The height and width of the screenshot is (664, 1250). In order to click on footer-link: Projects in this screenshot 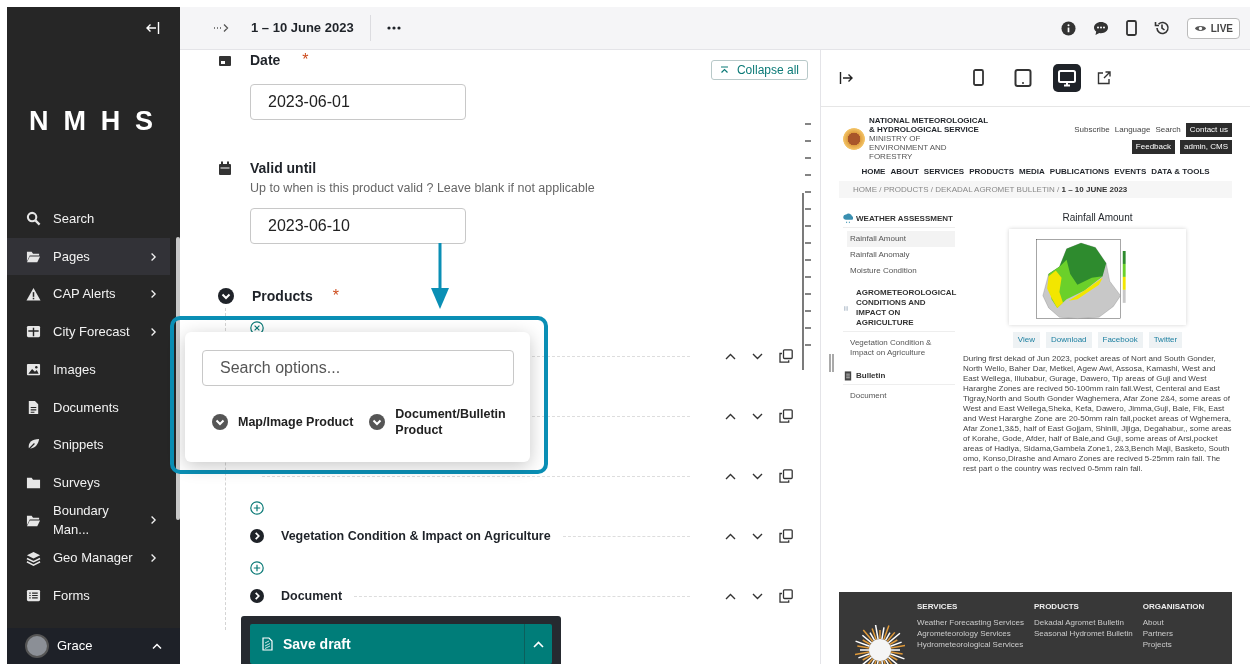, I will do `click(1173, 644)`.